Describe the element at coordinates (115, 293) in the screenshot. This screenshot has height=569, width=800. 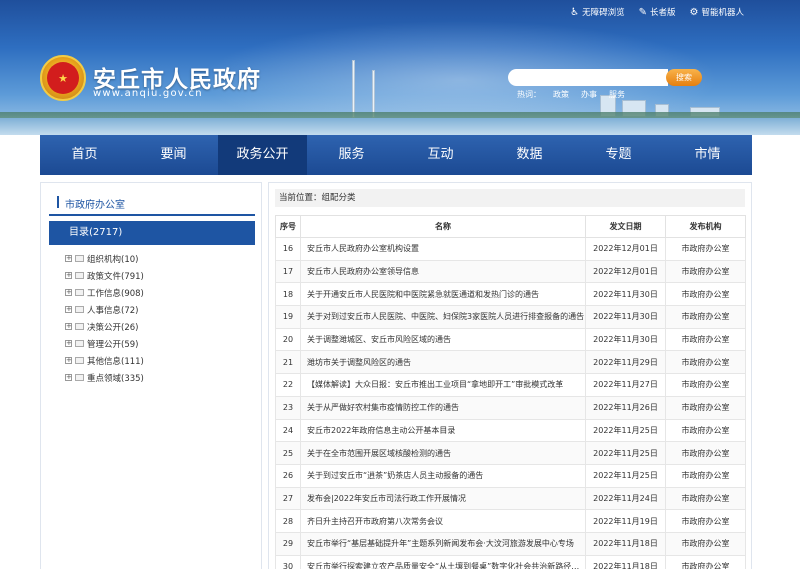
I see `tree-node-label: 工作信息(908)` at that location.